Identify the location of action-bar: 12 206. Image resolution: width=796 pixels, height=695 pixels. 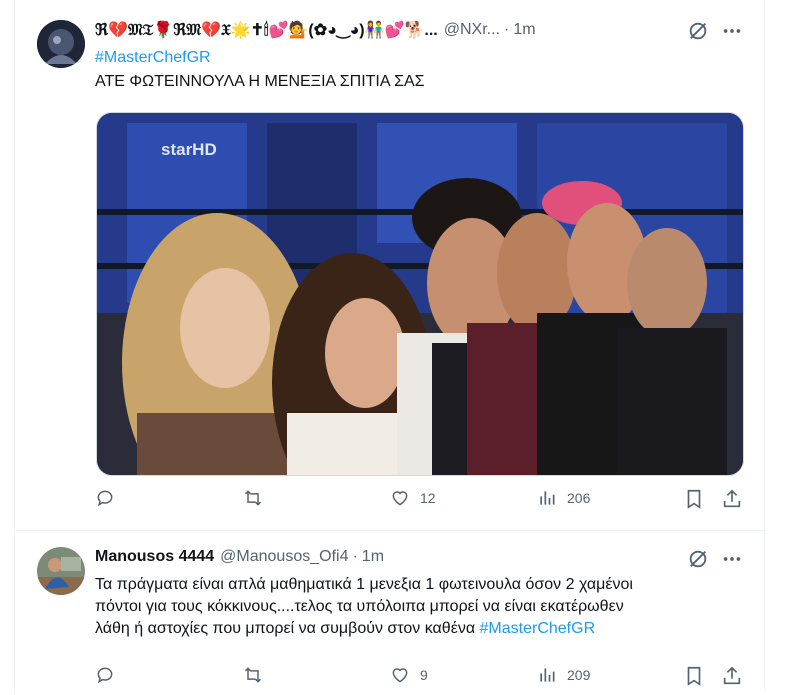
(425, 503).